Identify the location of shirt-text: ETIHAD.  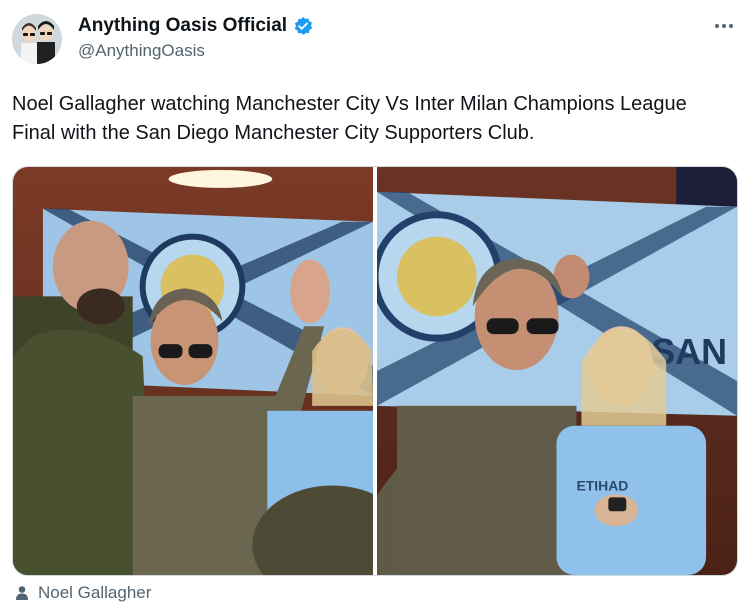
(602, 485).